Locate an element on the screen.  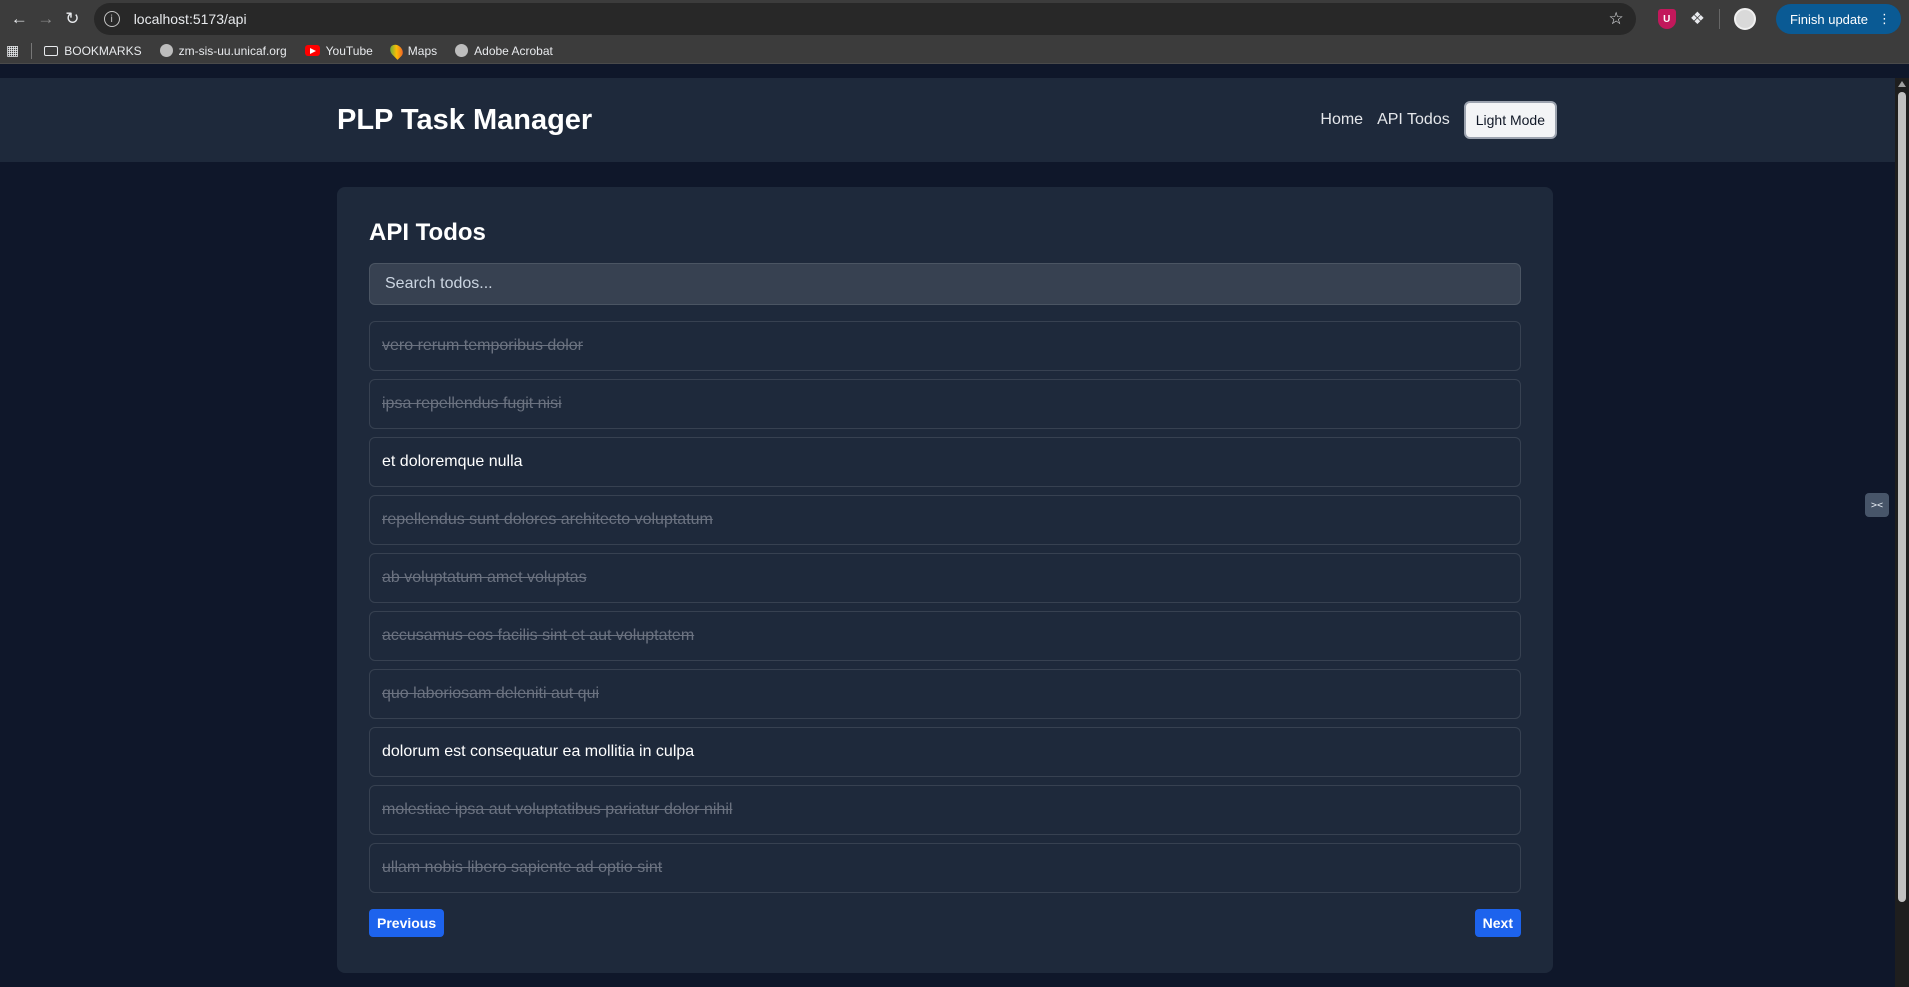
bookmark-label: zm-sis-uu.unicaf.org is located at coordinates (232, 50).